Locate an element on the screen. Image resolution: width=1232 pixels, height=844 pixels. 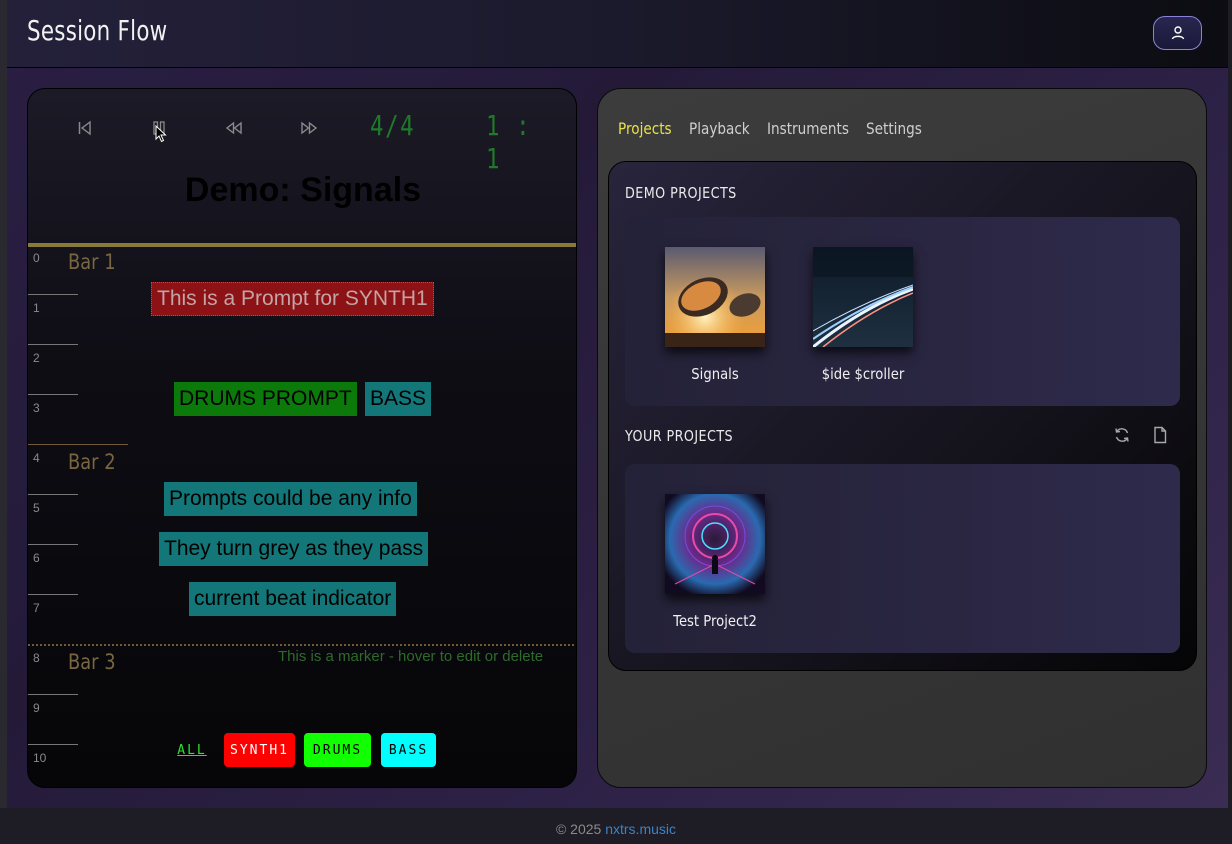
project-card-test-project2: Test Project2 is located at coordinates (715, 562).